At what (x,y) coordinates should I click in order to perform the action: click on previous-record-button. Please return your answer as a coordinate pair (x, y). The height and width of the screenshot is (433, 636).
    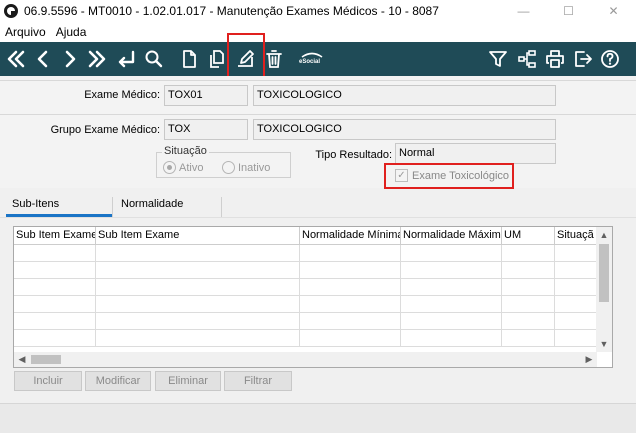
    Looking at the image, I should click on (43, 59).